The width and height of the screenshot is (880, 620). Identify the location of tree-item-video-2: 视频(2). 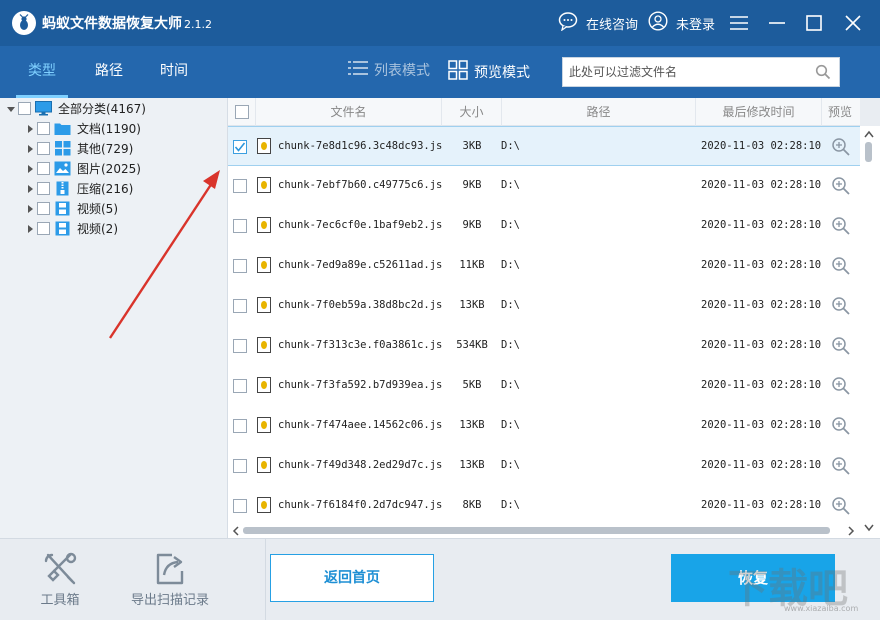
(71, 228).